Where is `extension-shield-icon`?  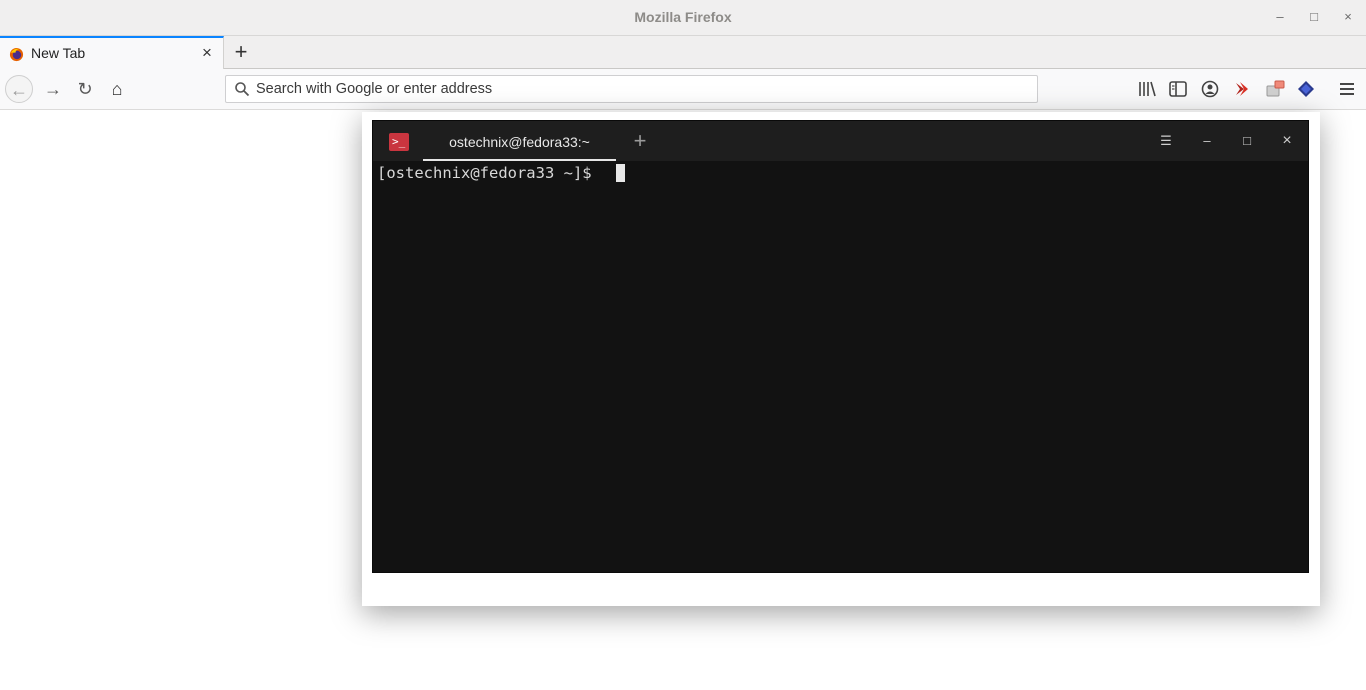 extension-shield-icon is located at coordinates (1306, 89).